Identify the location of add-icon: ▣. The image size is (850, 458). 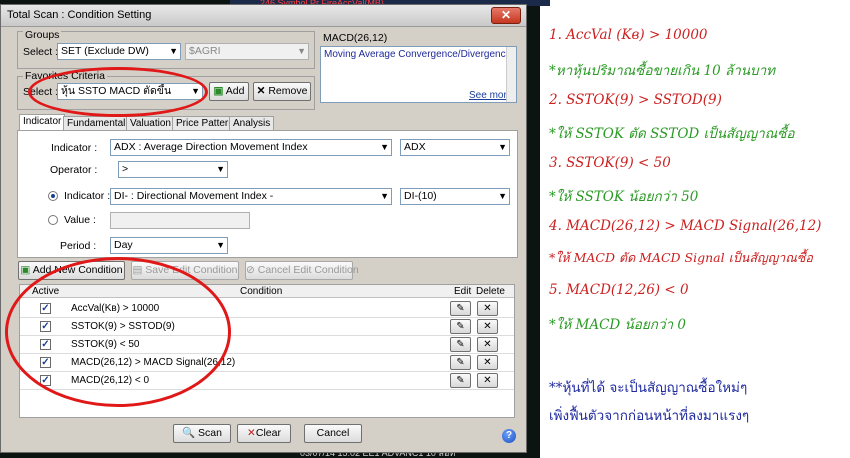
(25, 270).